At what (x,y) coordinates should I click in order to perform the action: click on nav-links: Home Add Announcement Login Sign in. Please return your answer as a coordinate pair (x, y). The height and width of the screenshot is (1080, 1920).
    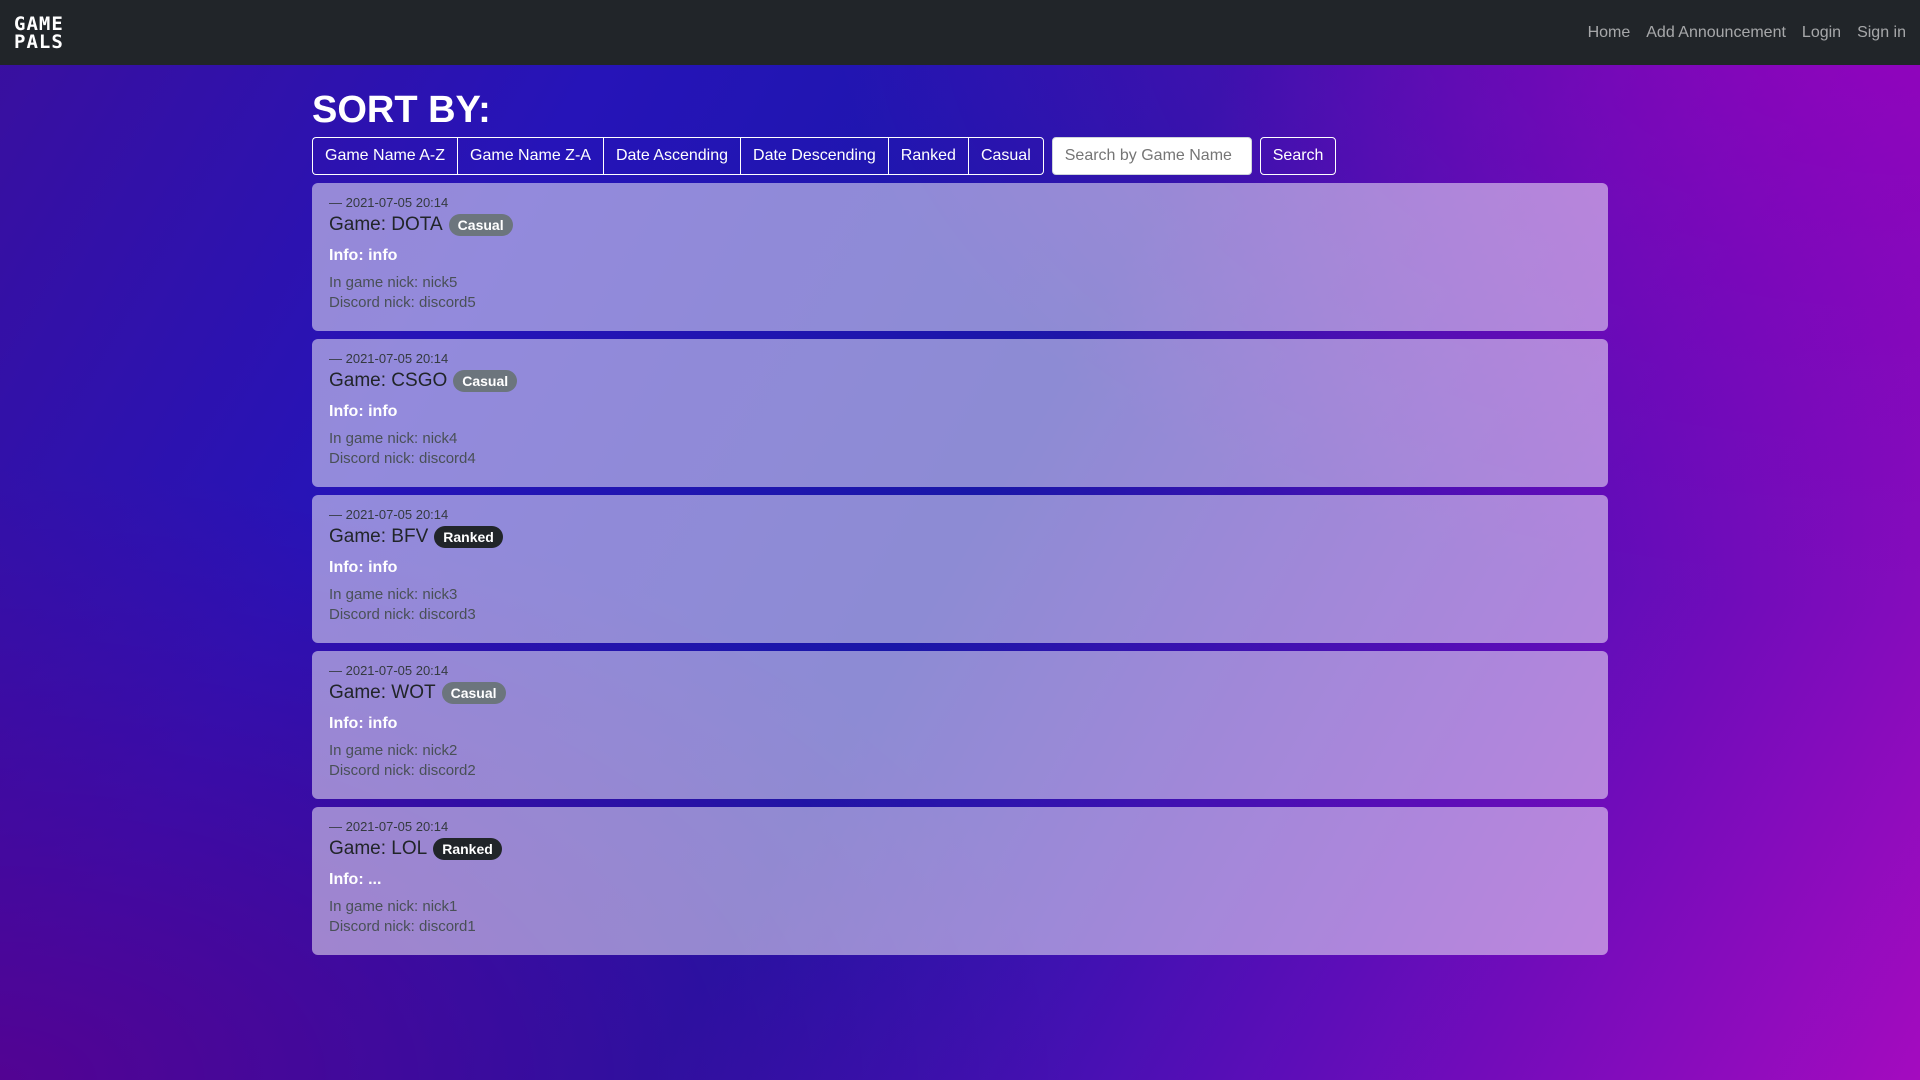
    Looking at the image, I should click on (1747, 33).